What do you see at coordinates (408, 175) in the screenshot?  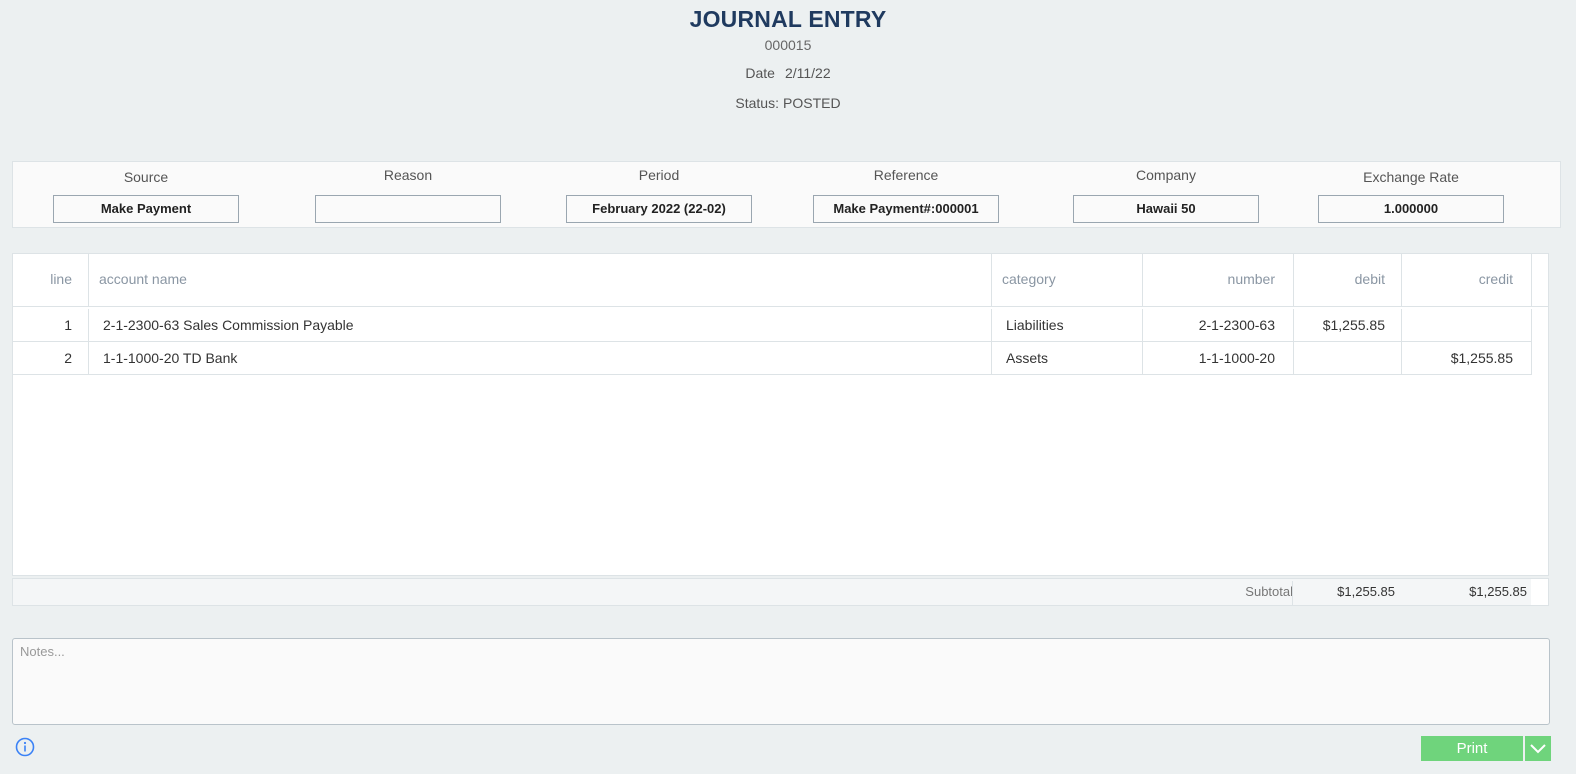 I see `reason-label: Reason` at bounding box center [408, 175].